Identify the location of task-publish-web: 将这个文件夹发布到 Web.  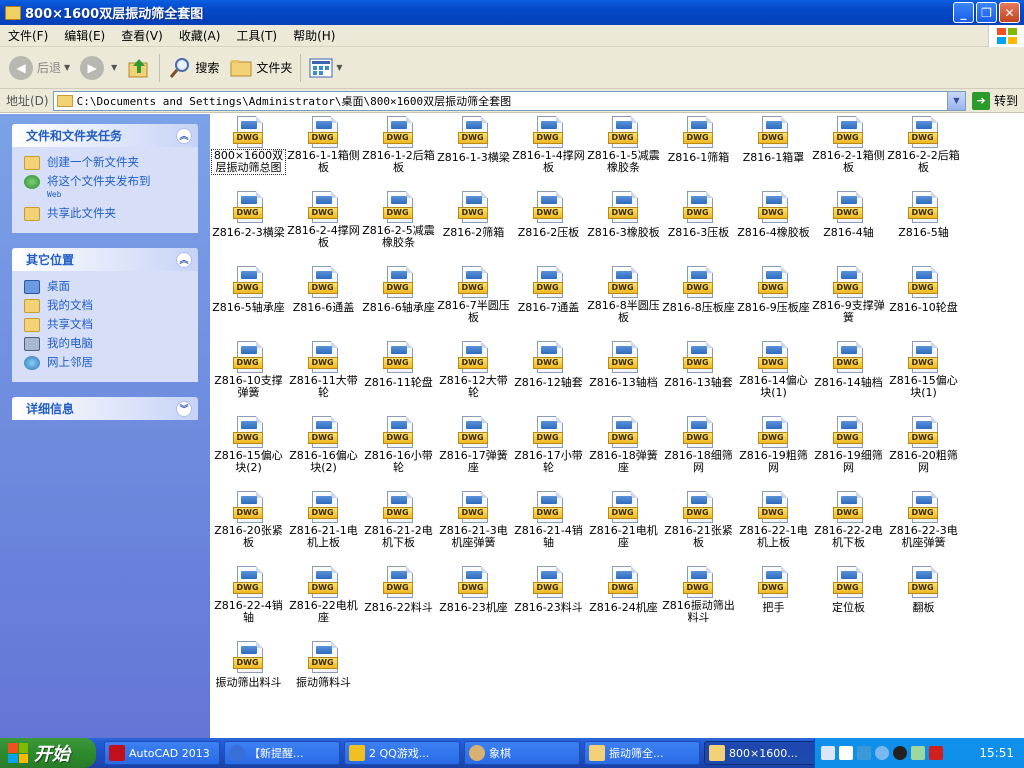
(106, 188).